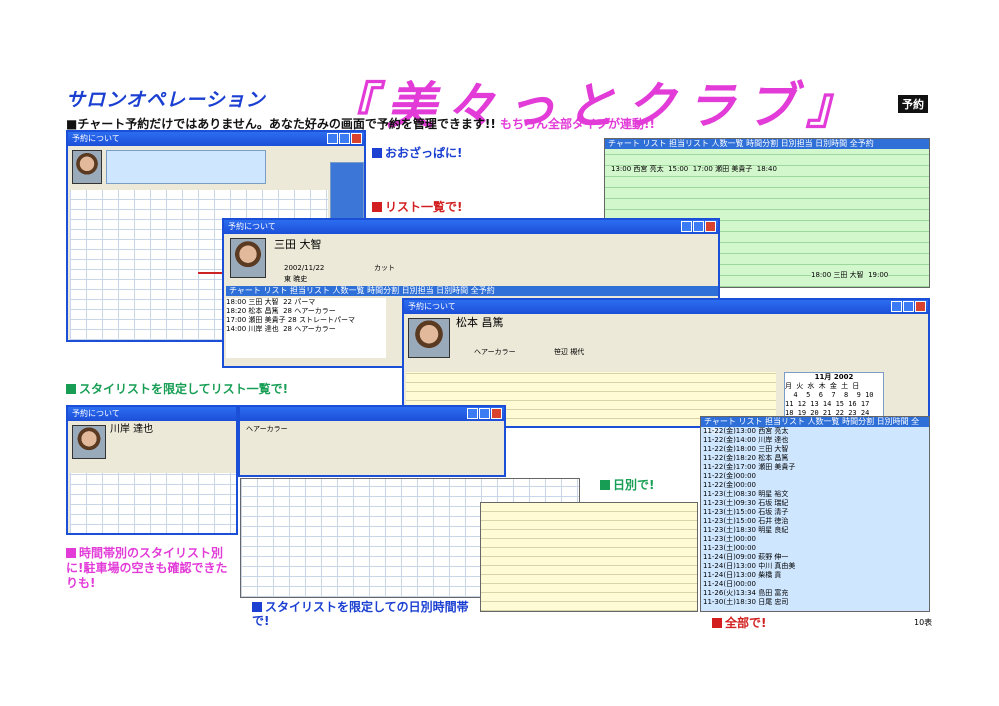 The height and width of the screenshot is (706, 999). Describe the element at coordinates (816, 566) in the screenshot. I see `all-list-row: 11-24(日)13:00 中川 真由美` at that location.